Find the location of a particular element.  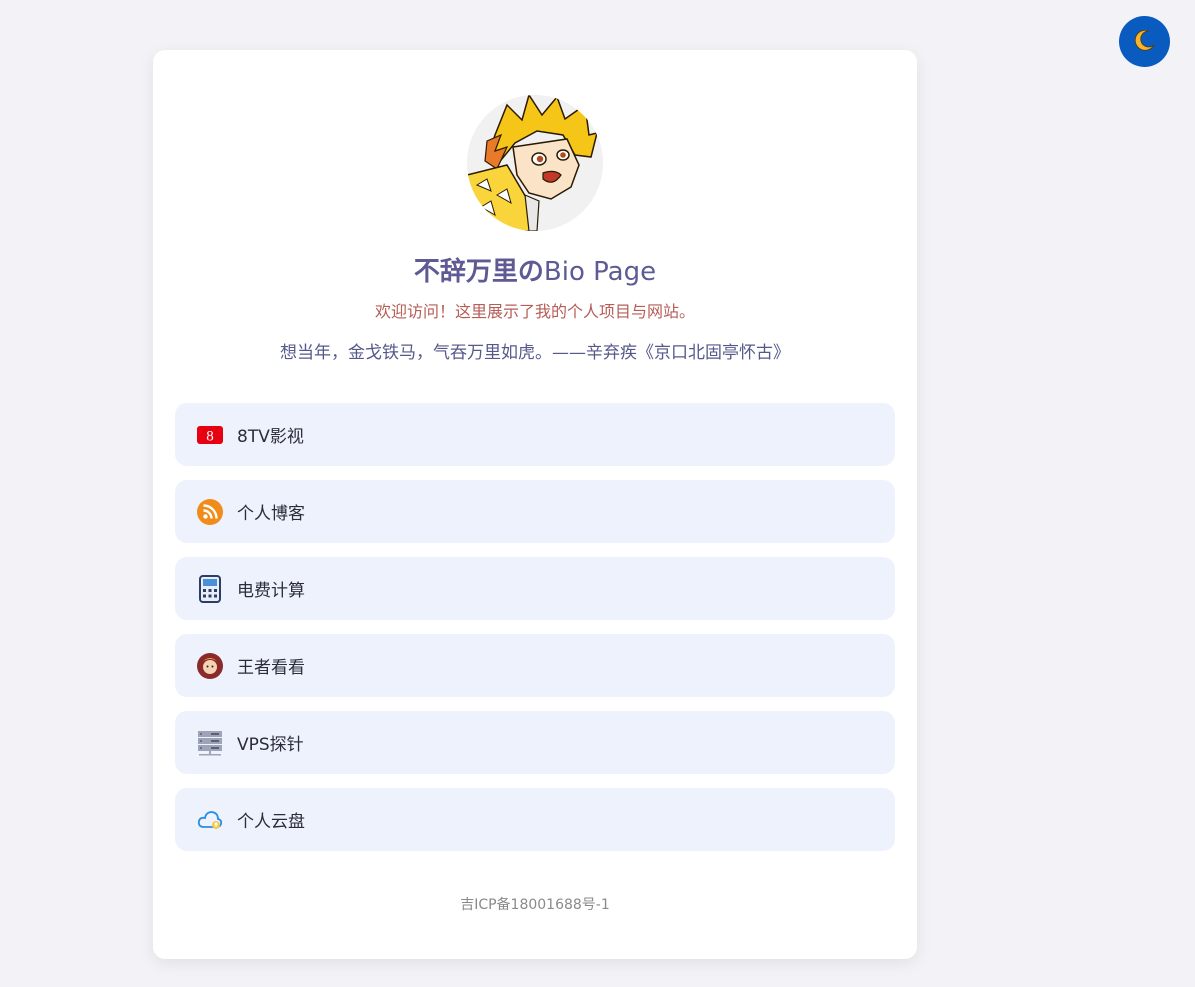

link-king-view: 王者看看 is located at coordinates (535, 665).